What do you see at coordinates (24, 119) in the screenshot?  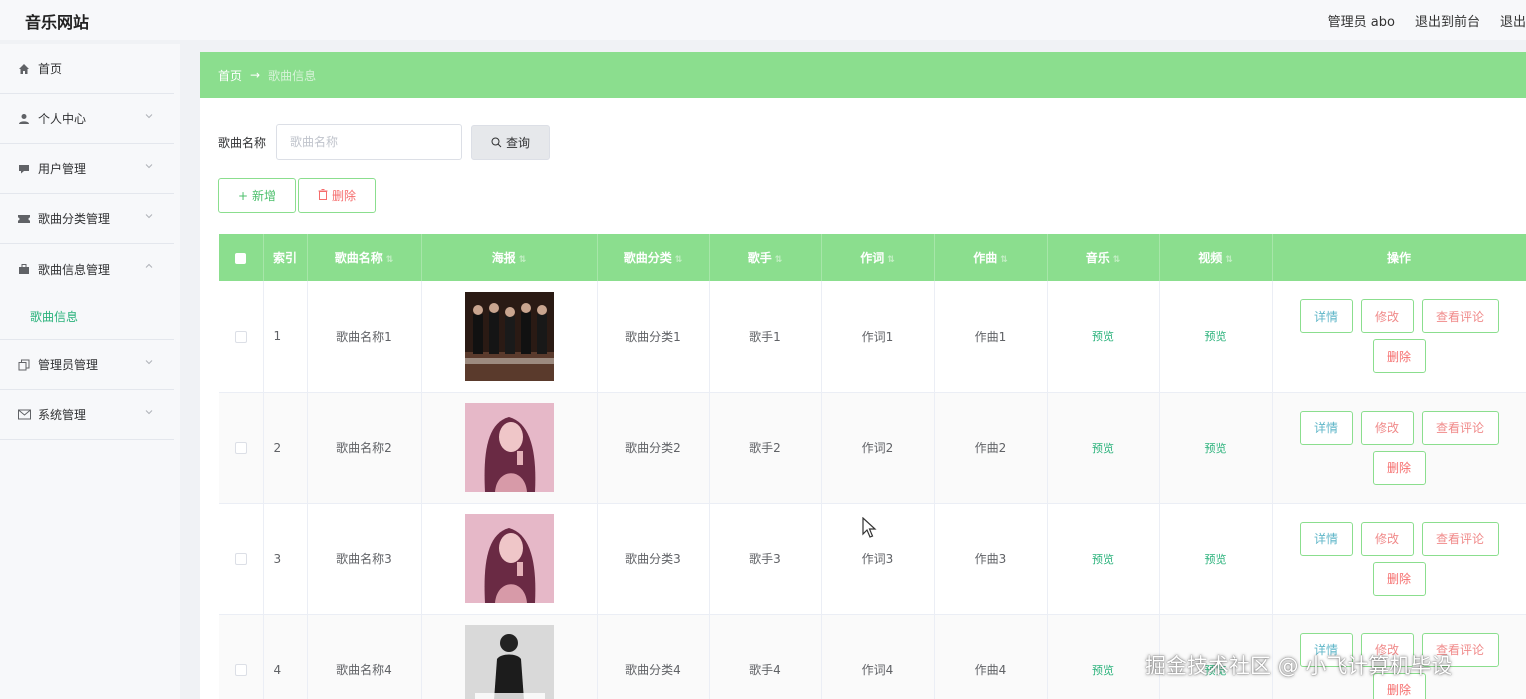 I see `user-icon` at bounding box center [24, 119].